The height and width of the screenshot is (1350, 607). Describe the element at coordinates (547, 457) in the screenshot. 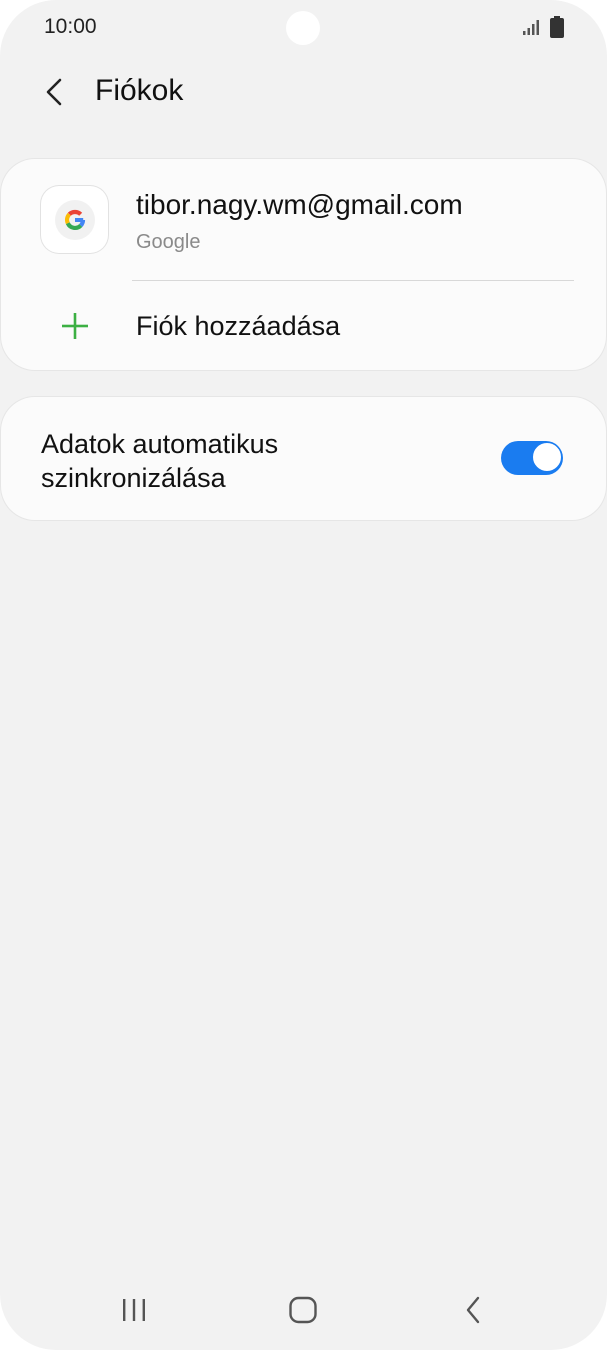

I see `toggle-knob` at that location.